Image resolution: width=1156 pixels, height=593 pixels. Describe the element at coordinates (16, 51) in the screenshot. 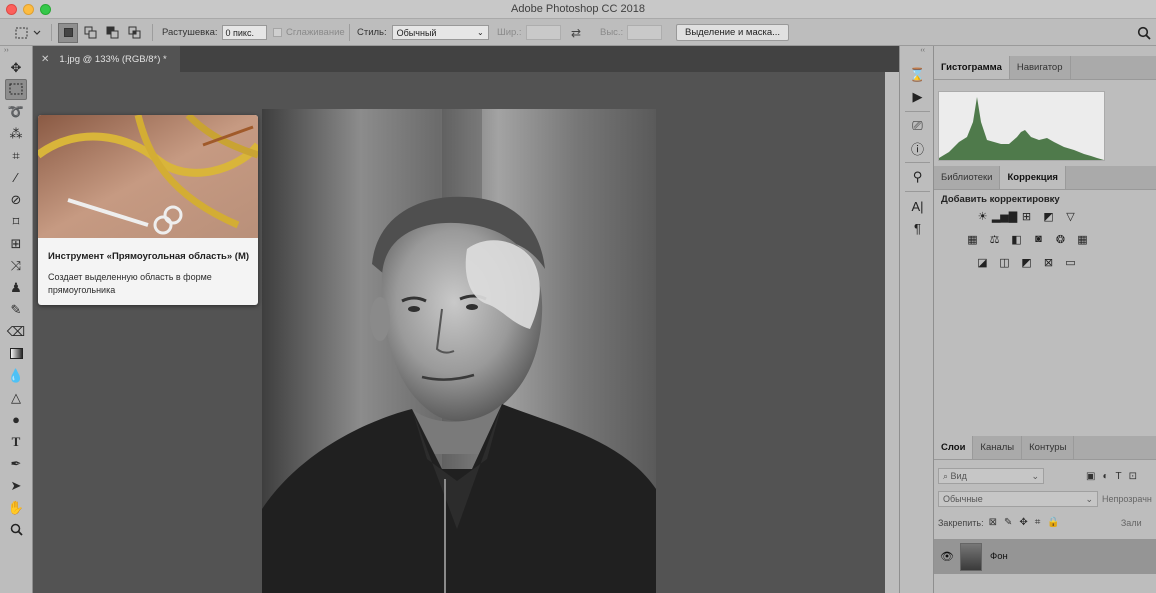

I see `panel-collapse-grip: ››` at that location.